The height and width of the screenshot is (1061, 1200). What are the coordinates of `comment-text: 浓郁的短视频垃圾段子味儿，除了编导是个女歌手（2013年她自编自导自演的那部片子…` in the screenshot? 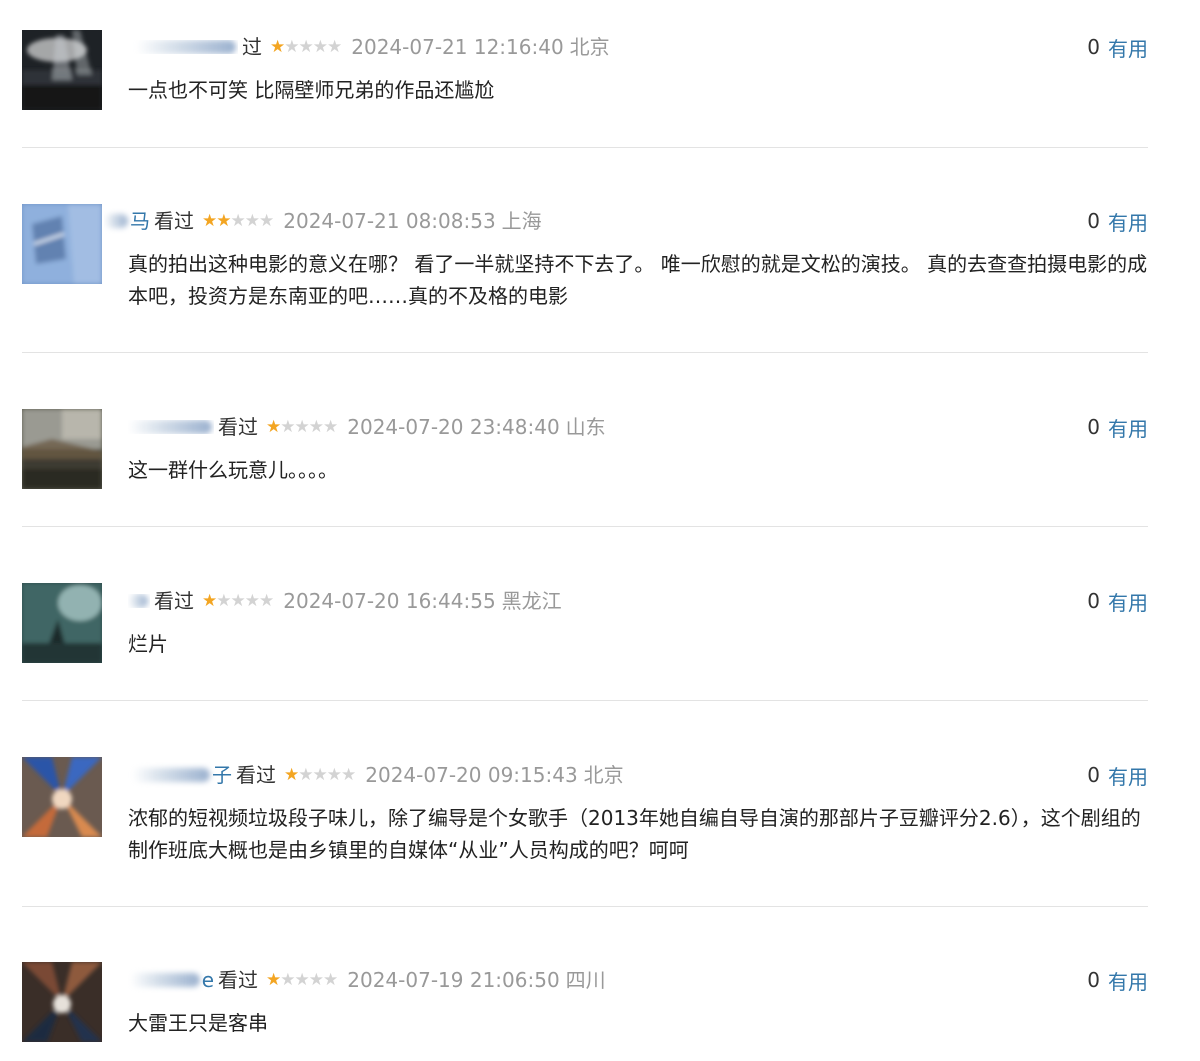 It's located at (634, 834).